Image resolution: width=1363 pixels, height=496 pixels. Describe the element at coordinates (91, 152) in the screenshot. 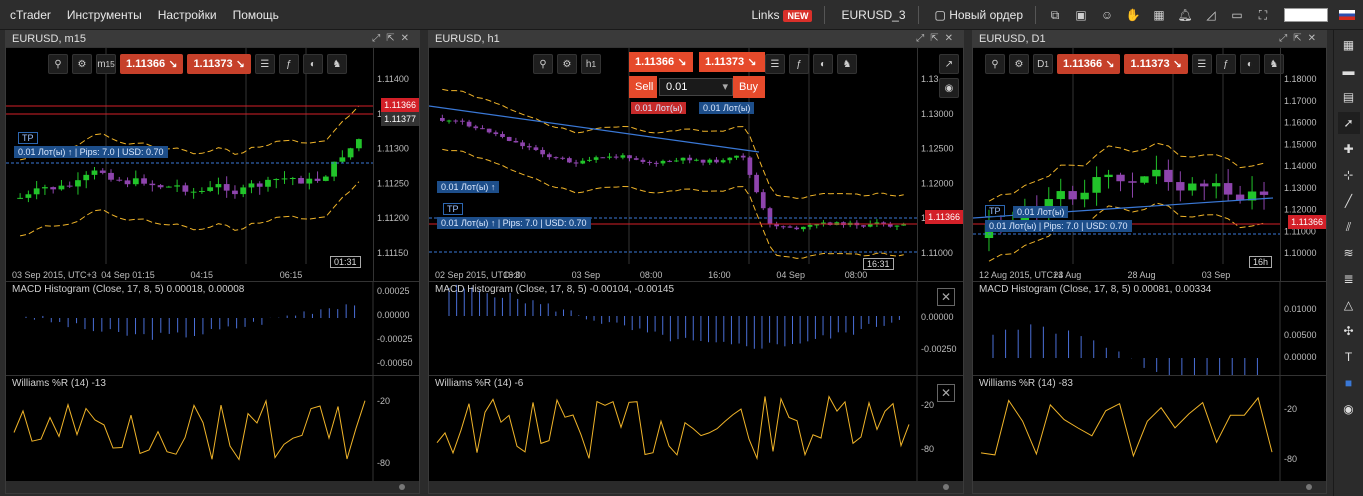

I see `position-label: 0.01 Лот(ы) ↑ | Pips: 7.0 | USD: 0.70` at that location.